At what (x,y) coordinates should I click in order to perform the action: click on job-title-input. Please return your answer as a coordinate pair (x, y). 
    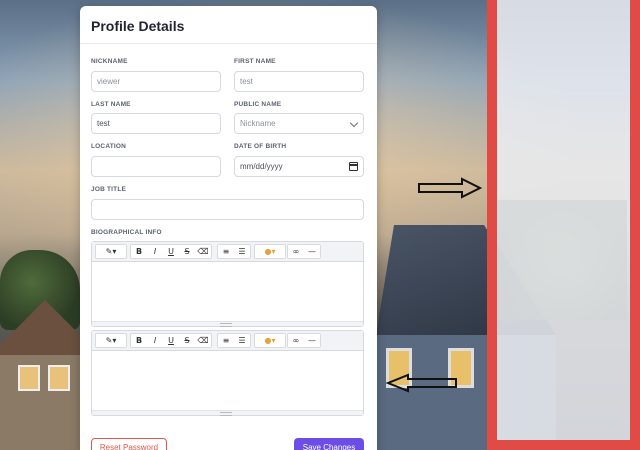
    Looking at the image, I should click on (227, 209).